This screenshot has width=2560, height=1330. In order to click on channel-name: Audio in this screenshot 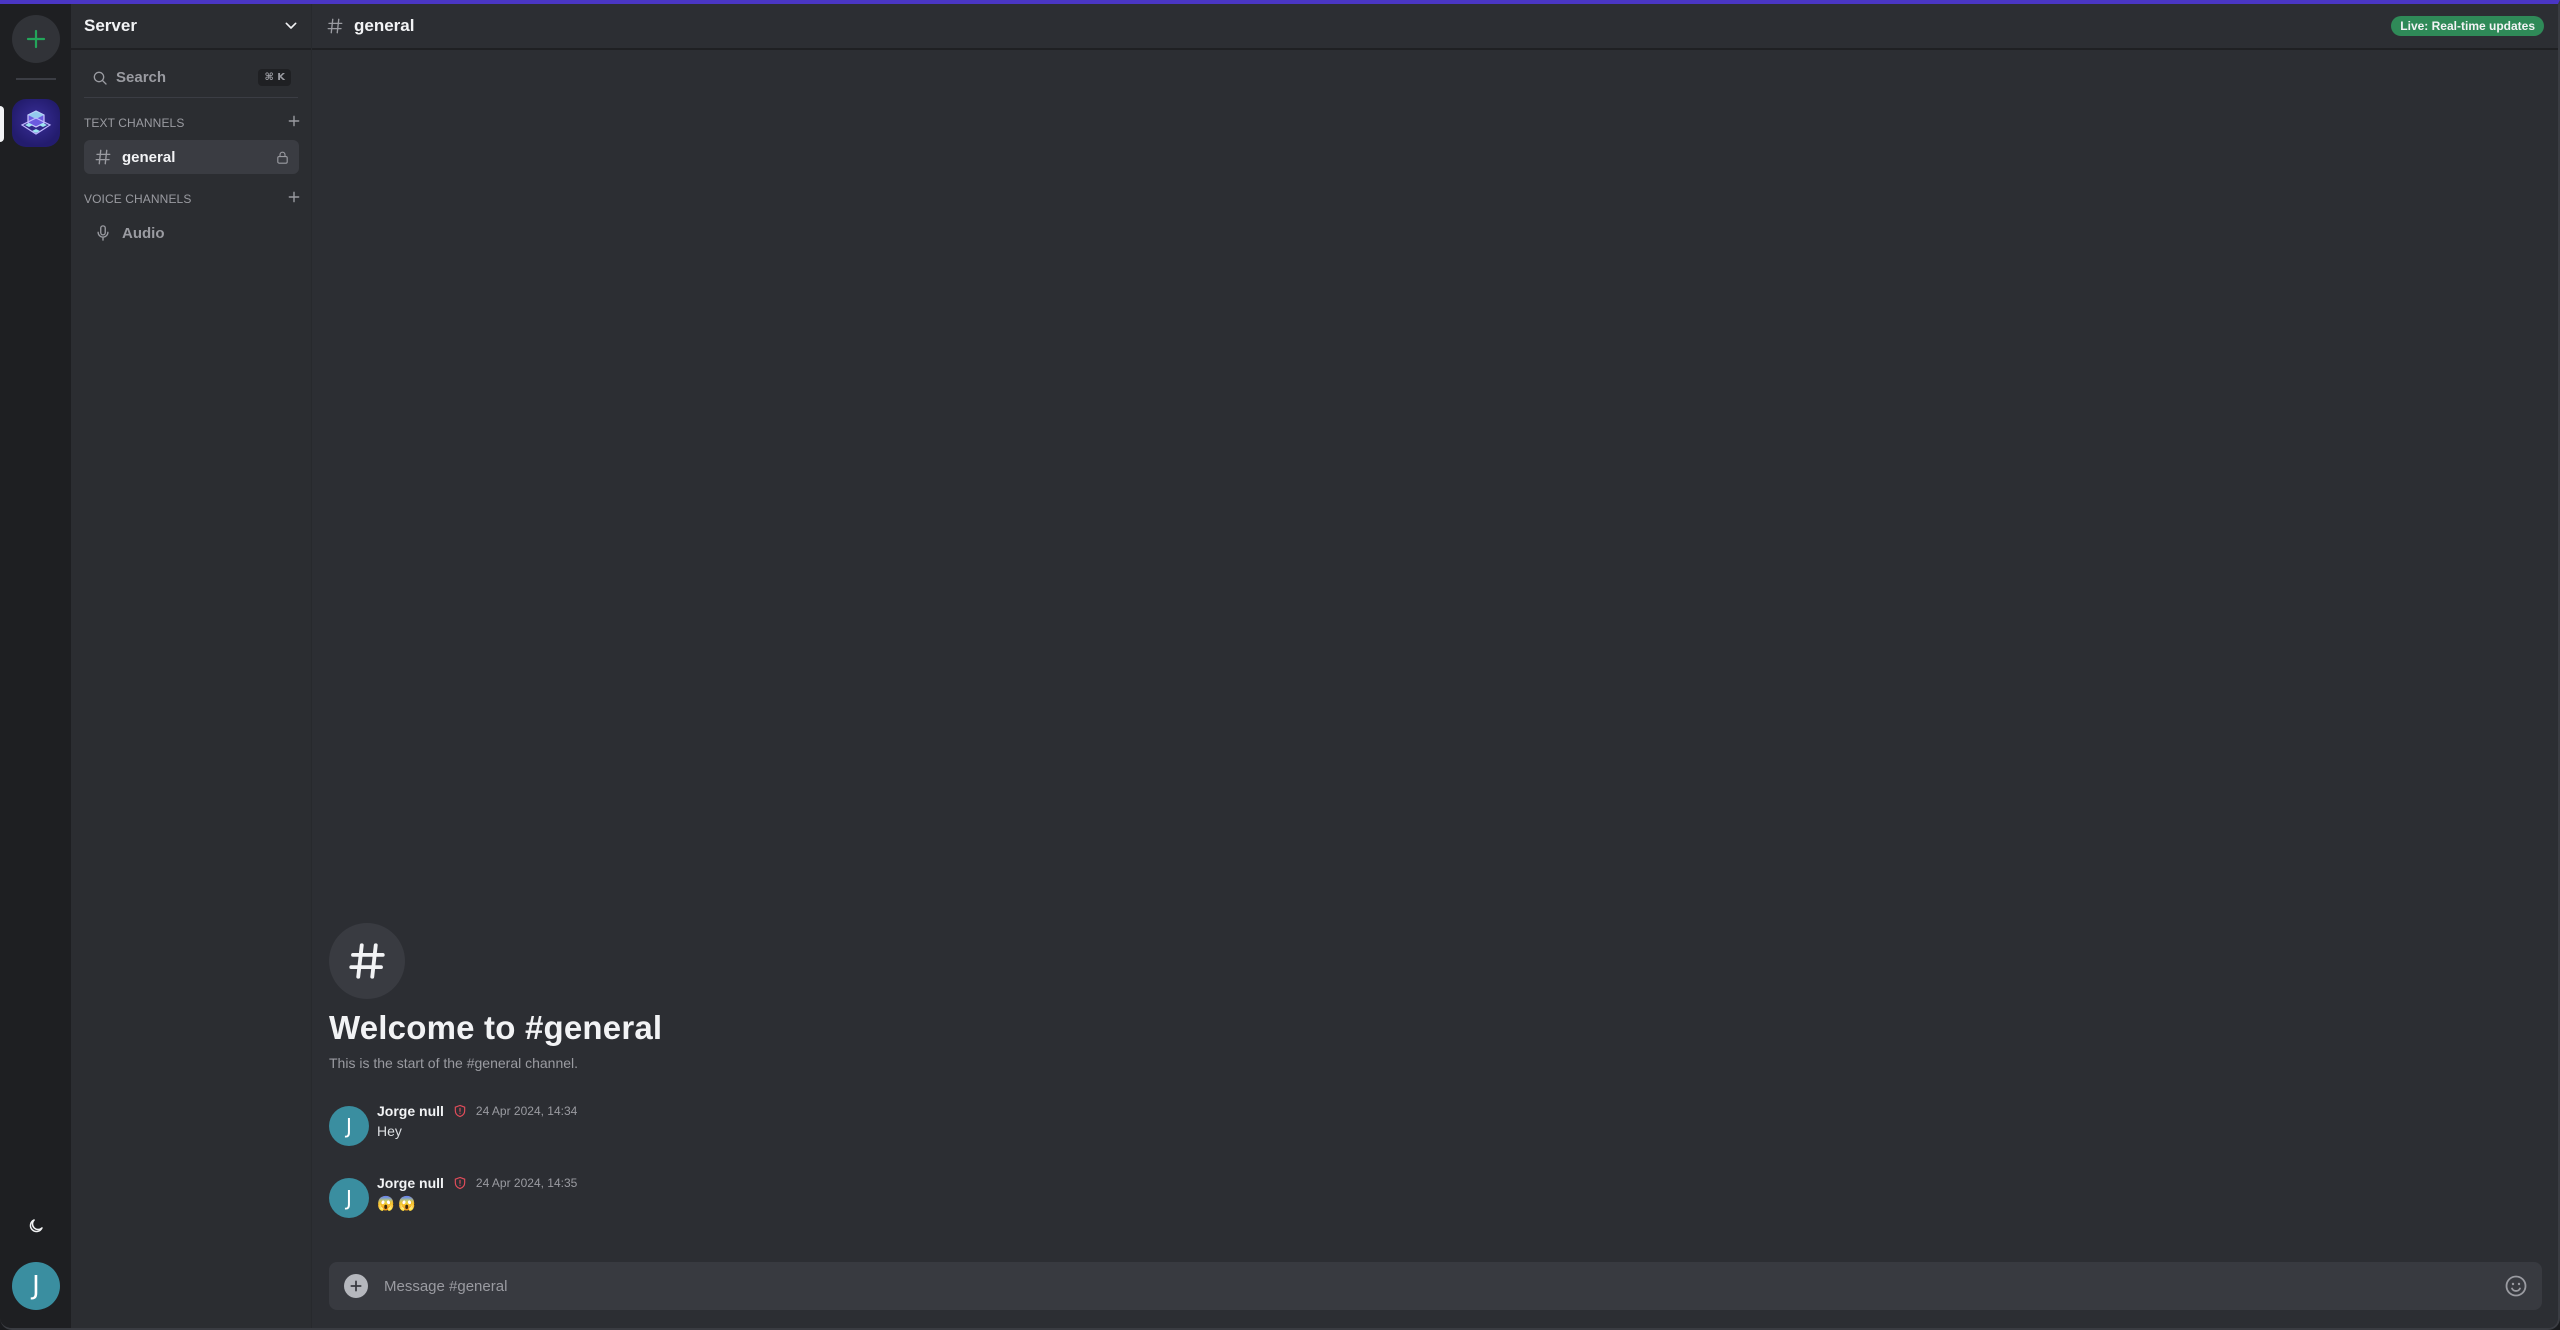, I will do `click(143, 233)`.